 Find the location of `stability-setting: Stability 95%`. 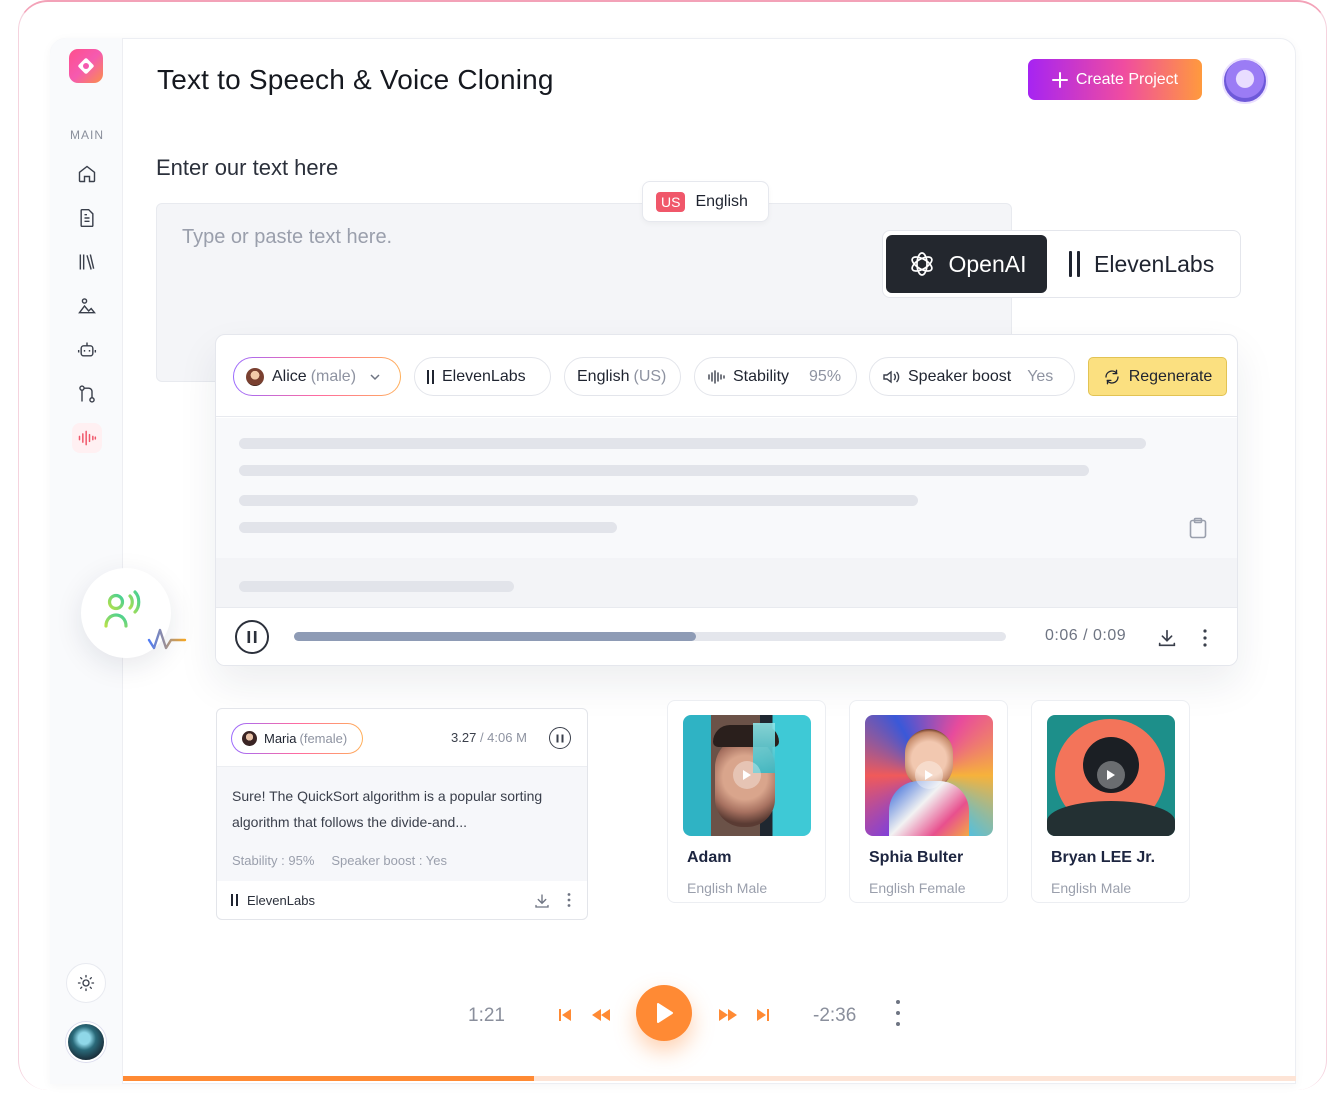

stability-setting: Stability 95% is located at coordinates (775, 376).